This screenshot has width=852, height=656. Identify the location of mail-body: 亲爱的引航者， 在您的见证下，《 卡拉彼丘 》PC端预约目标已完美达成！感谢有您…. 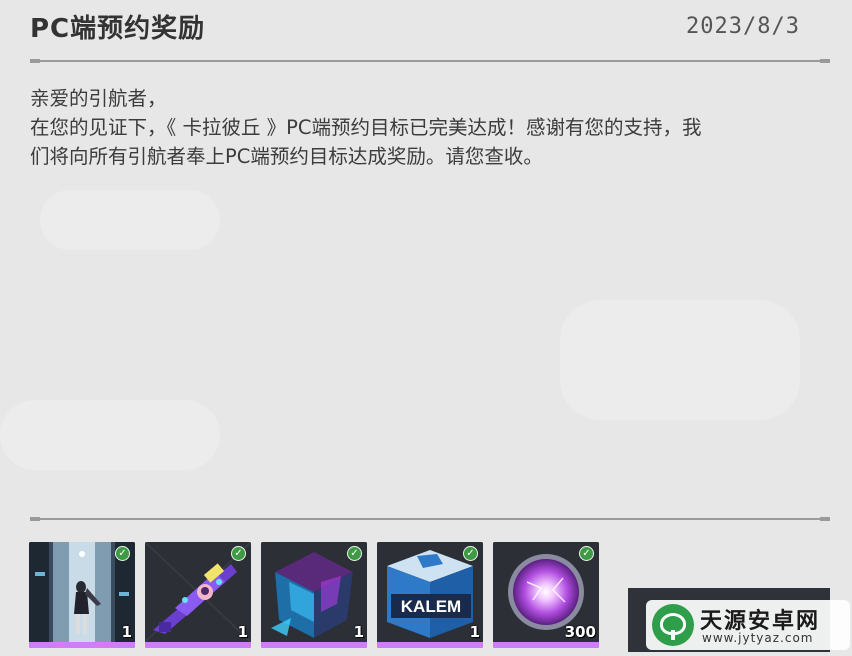
(430, 127).